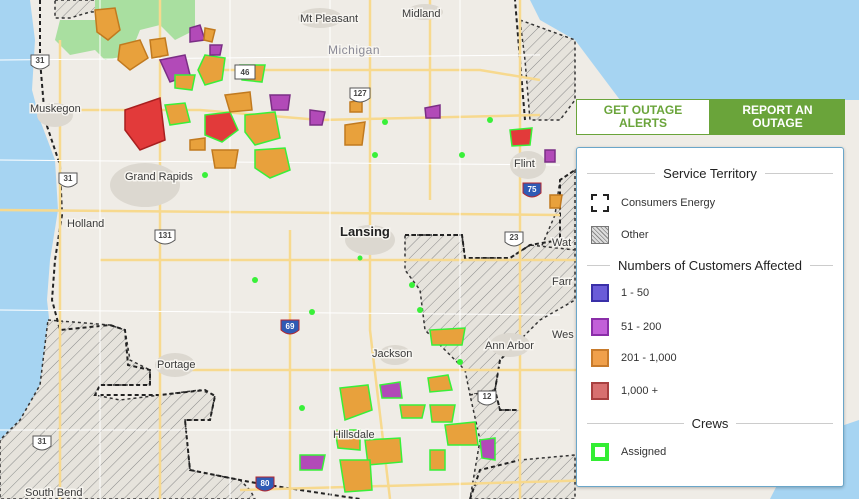  What do you see at coordinates (620, 235) in the screenshot?
I see `legend-item-other: Other` at bounding box center [620, 235].